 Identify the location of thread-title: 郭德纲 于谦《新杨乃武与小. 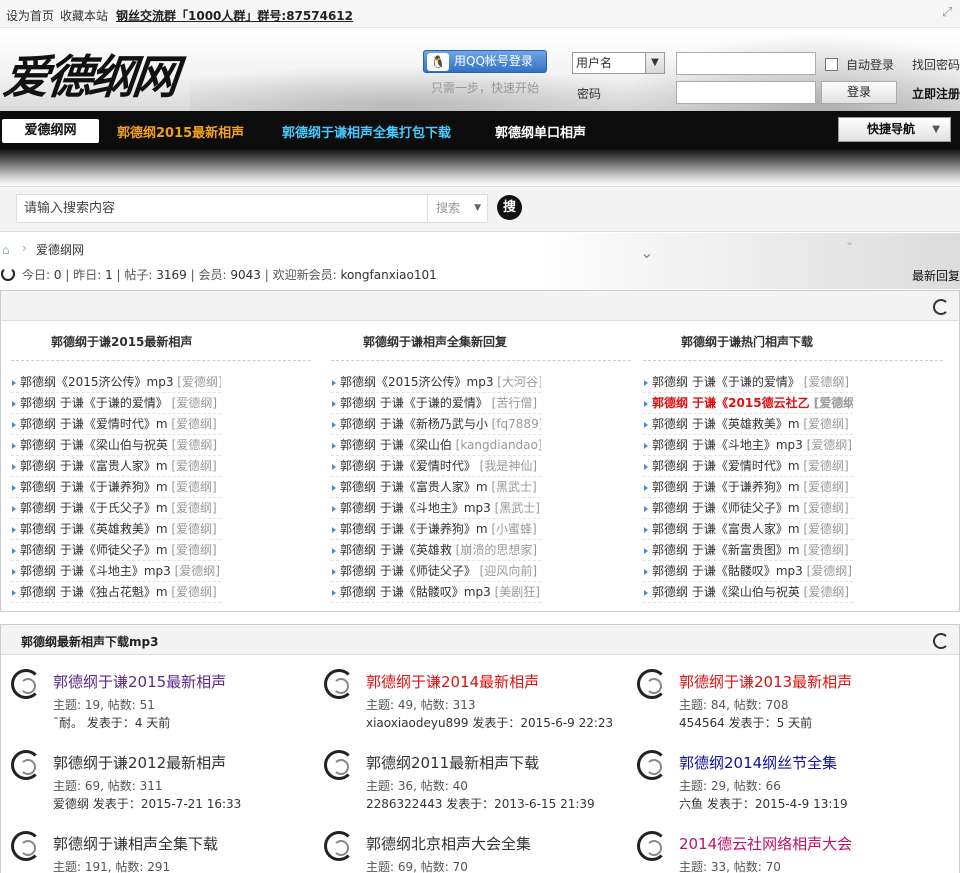
(414, 424).